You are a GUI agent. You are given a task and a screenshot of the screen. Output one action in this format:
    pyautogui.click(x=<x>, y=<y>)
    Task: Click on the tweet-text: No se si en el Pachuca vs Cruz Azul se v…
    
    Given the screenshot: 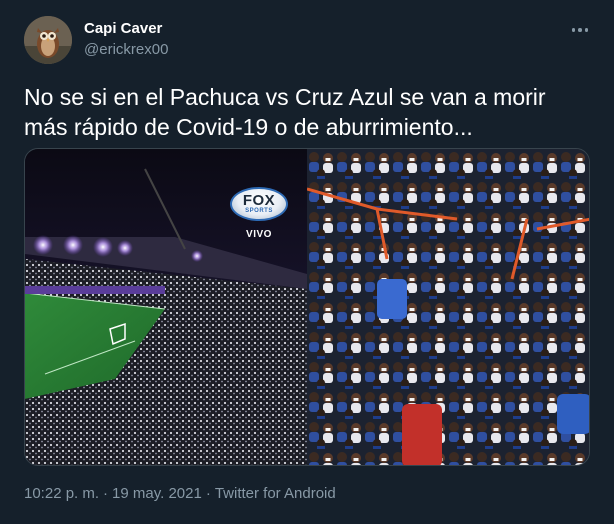 What is the action you would take?
    pyautogui.click(x=285, y=112)
    